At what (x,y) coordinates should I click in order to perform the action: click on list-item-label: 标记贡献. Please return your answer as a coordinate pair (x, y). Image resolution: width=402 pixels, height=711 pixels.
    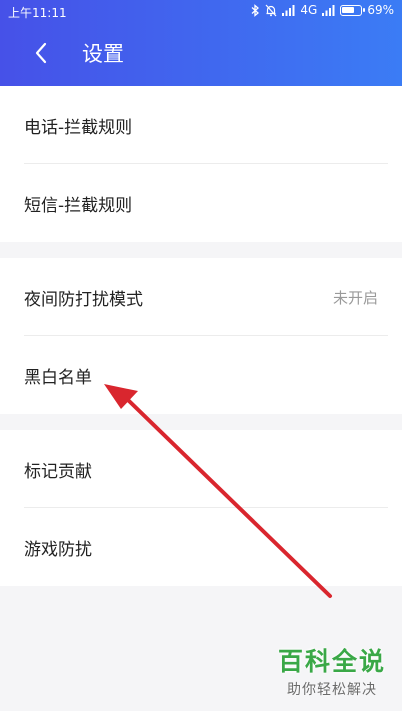
    Looking at the image, I should click on (58, 471).